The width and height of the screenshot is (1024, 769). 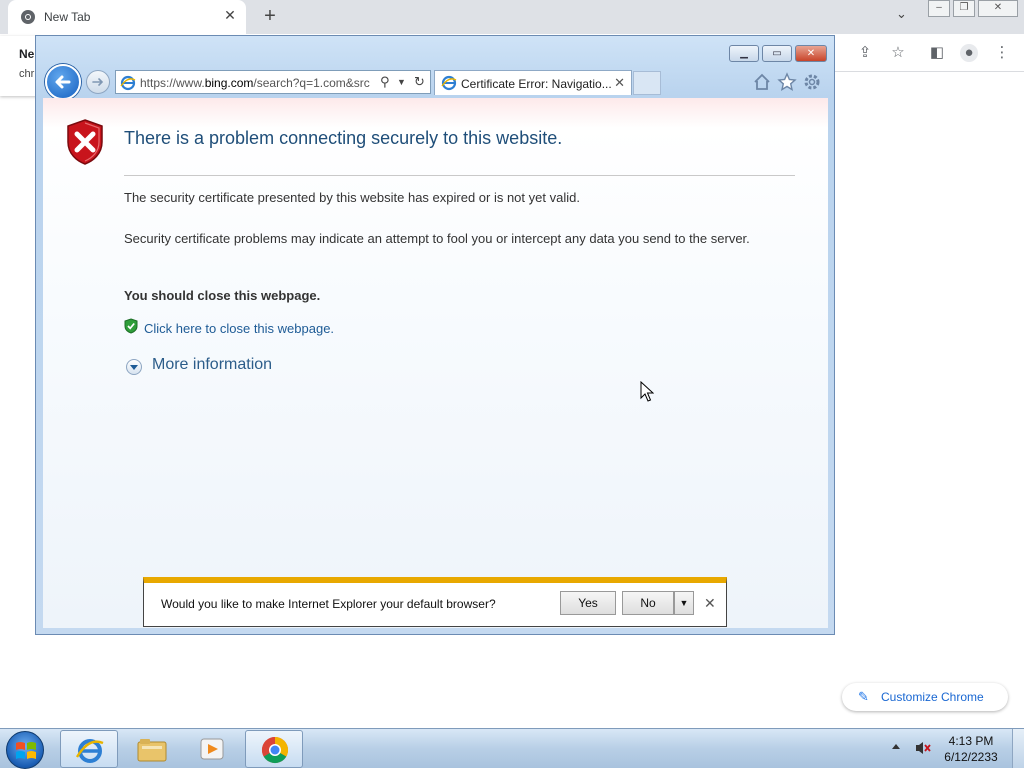 What do you see at coordinates (270, 16) in the screenshot?
I see `new-tab-button: +` at bounding box center [270, 16].